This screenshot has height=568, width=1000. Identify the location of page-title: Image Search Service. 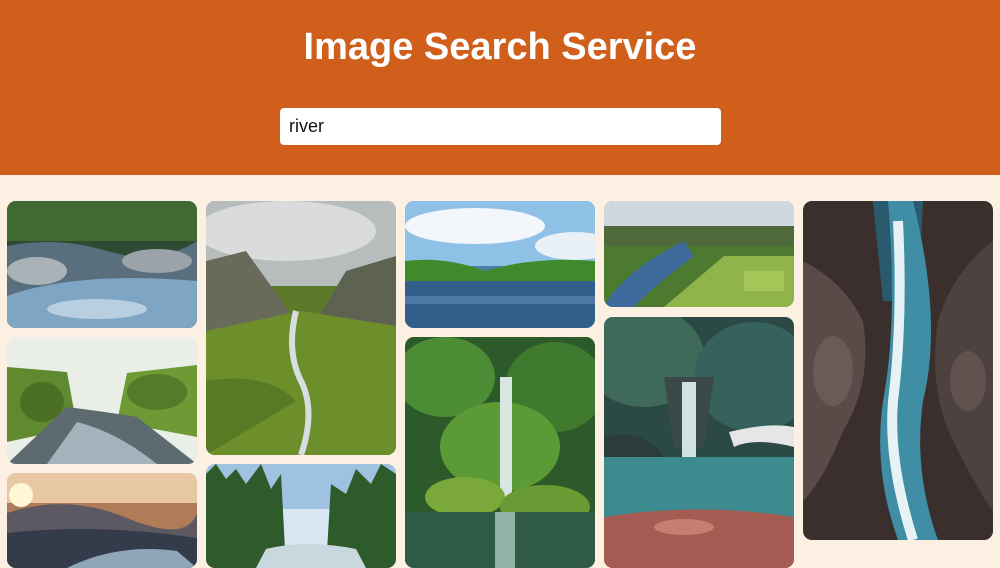
(500, 47).